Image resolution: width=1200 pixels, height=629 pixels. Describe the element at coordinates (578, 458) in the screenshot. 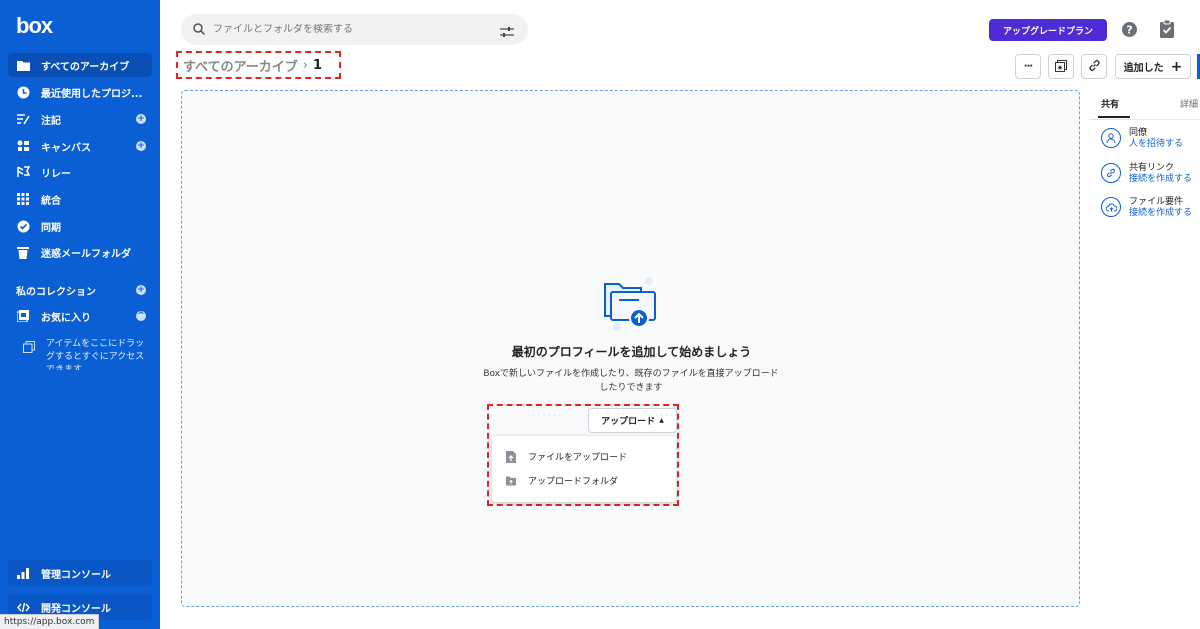

I see `menu-item-label: ファイルをアップロード` at that location.